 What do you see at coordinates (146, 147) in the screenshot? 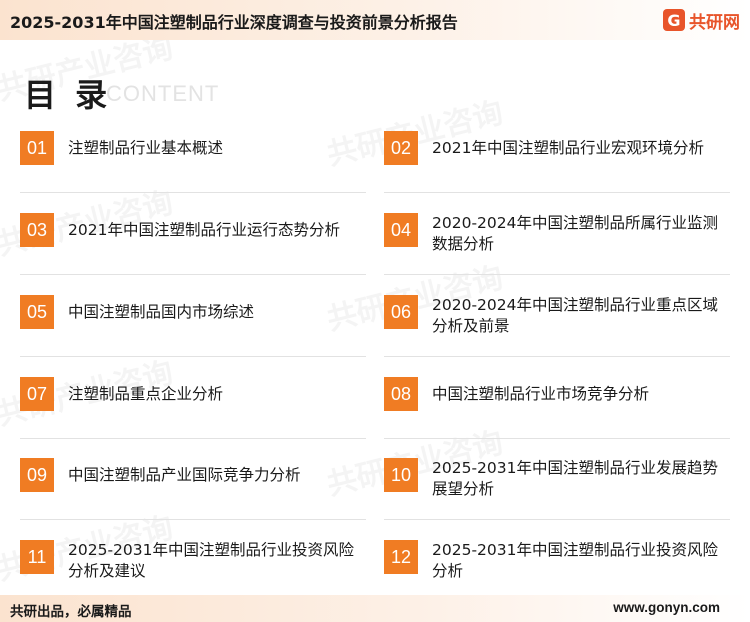
I see `toc-item-label: 注塑制品行业基本概述` at bounding box center [146, 147].